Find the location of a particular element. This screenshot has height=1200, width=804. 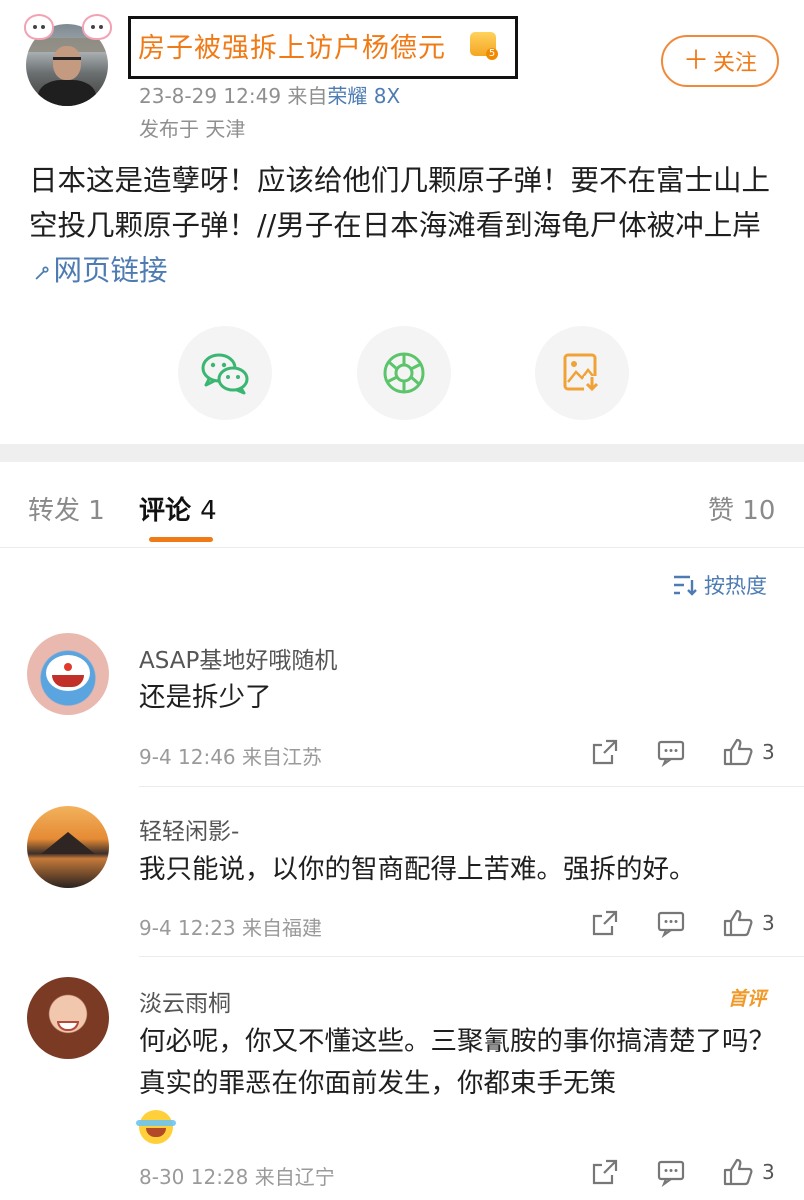

comment-text: 我只能说，以你的智商配得上苦难。强拆的好。 is located at coordinates (417, 869).